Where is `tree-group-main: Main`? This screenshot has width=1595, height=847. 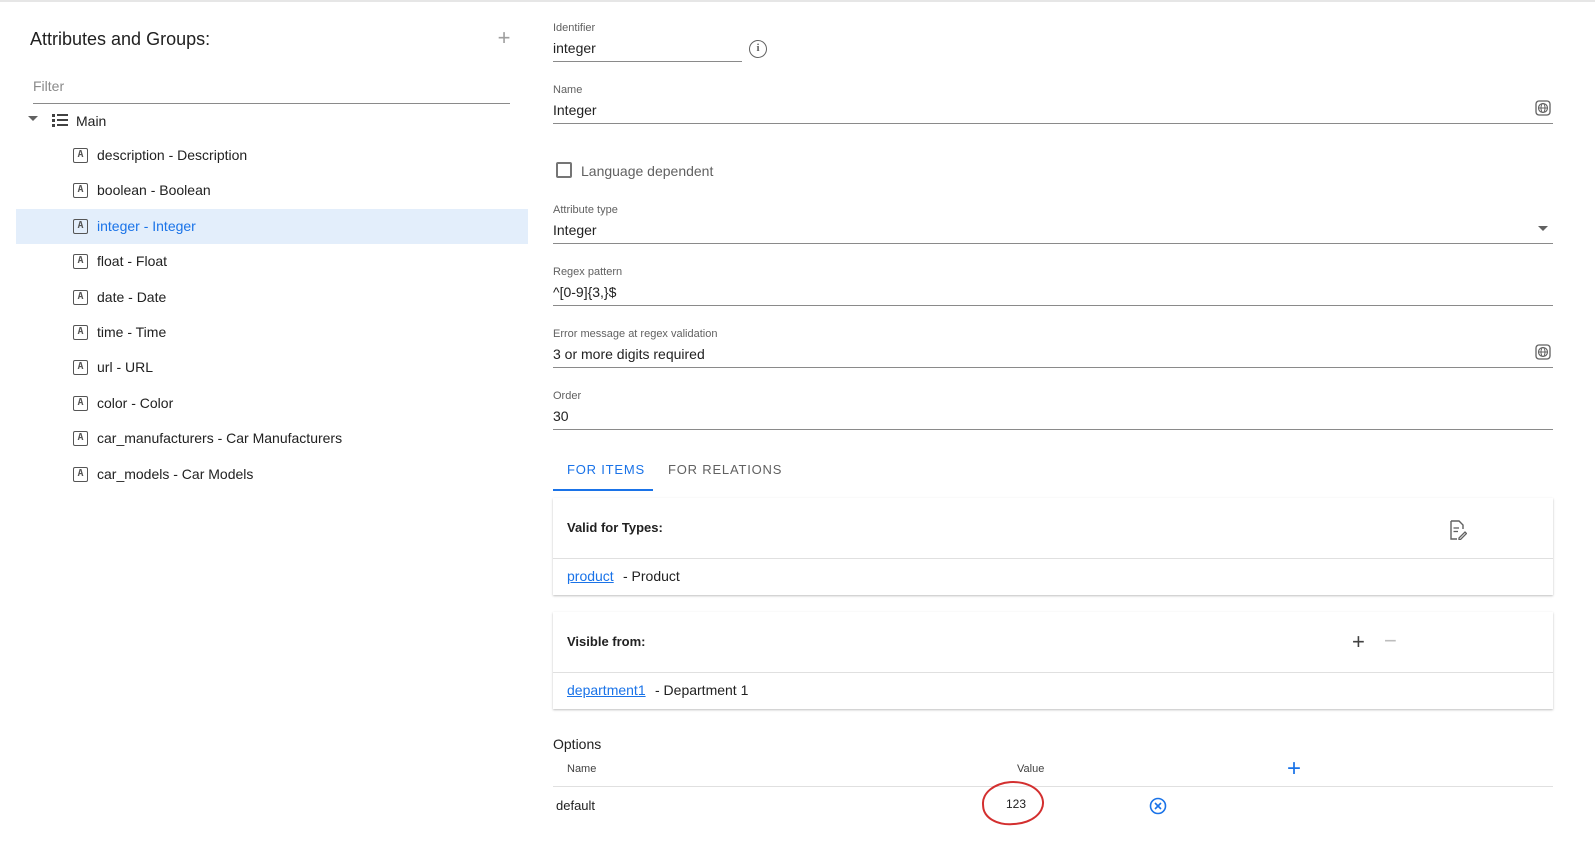
tree-group-main: Main is located at coordinates (272, 121).